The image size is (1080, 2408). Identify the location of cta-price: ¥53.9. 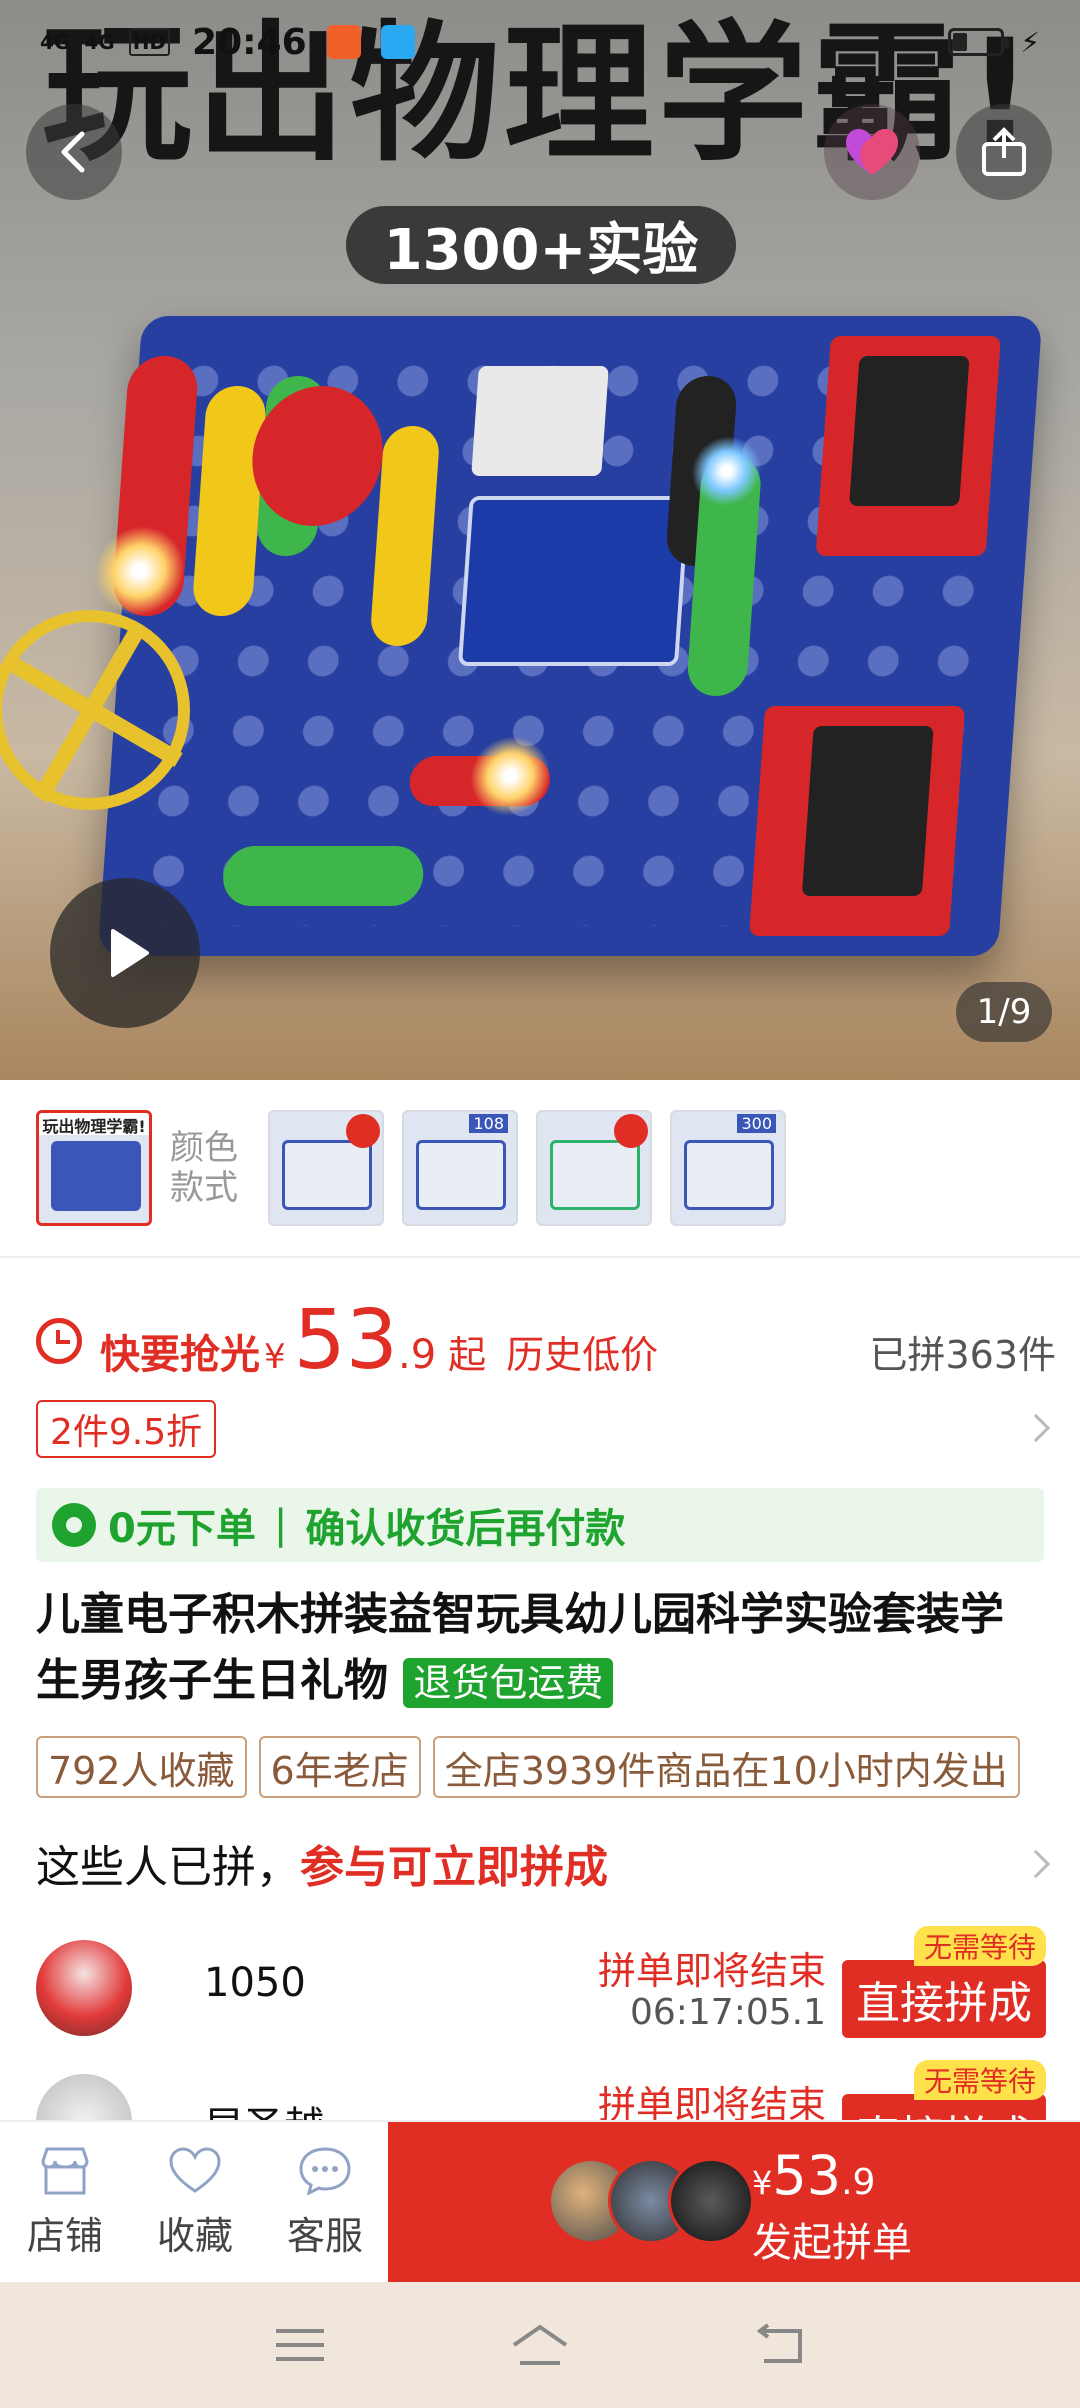
(813, 2175).